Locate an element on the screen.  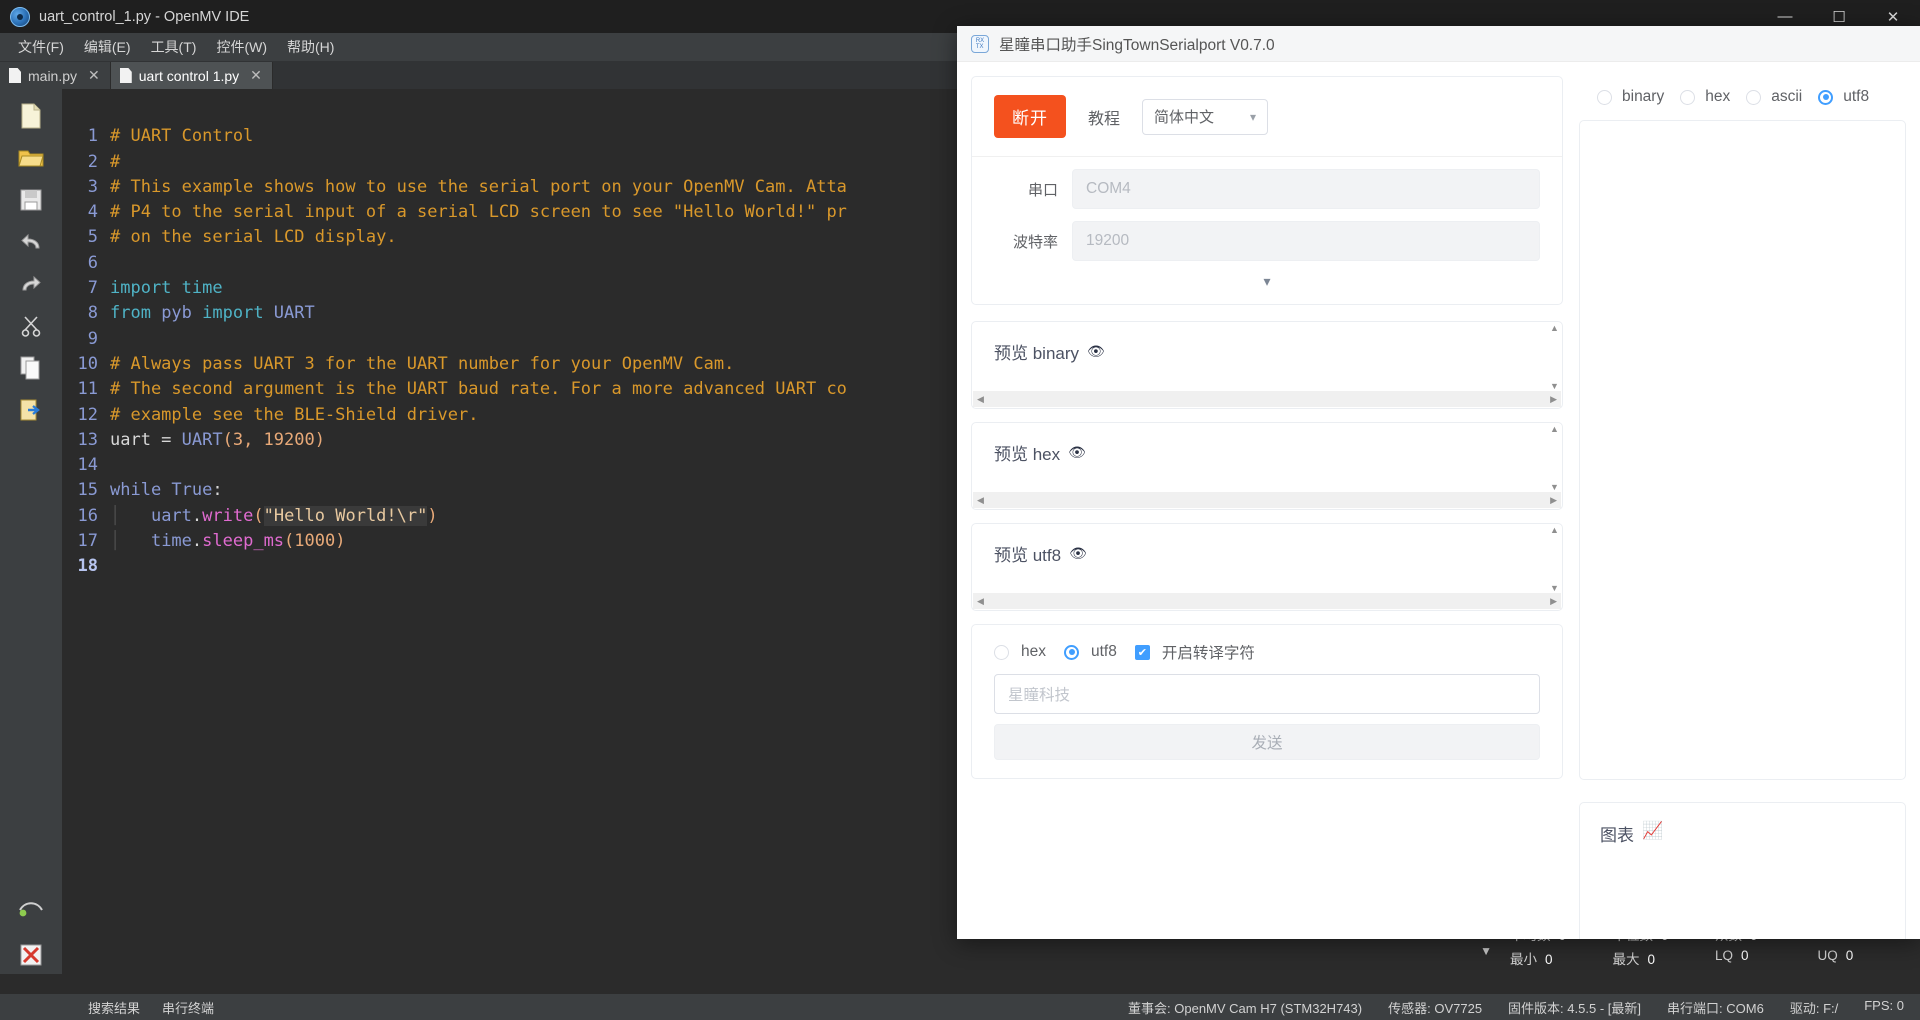
port-row: 串口 COM4 is located at coordinates (1267, 183).